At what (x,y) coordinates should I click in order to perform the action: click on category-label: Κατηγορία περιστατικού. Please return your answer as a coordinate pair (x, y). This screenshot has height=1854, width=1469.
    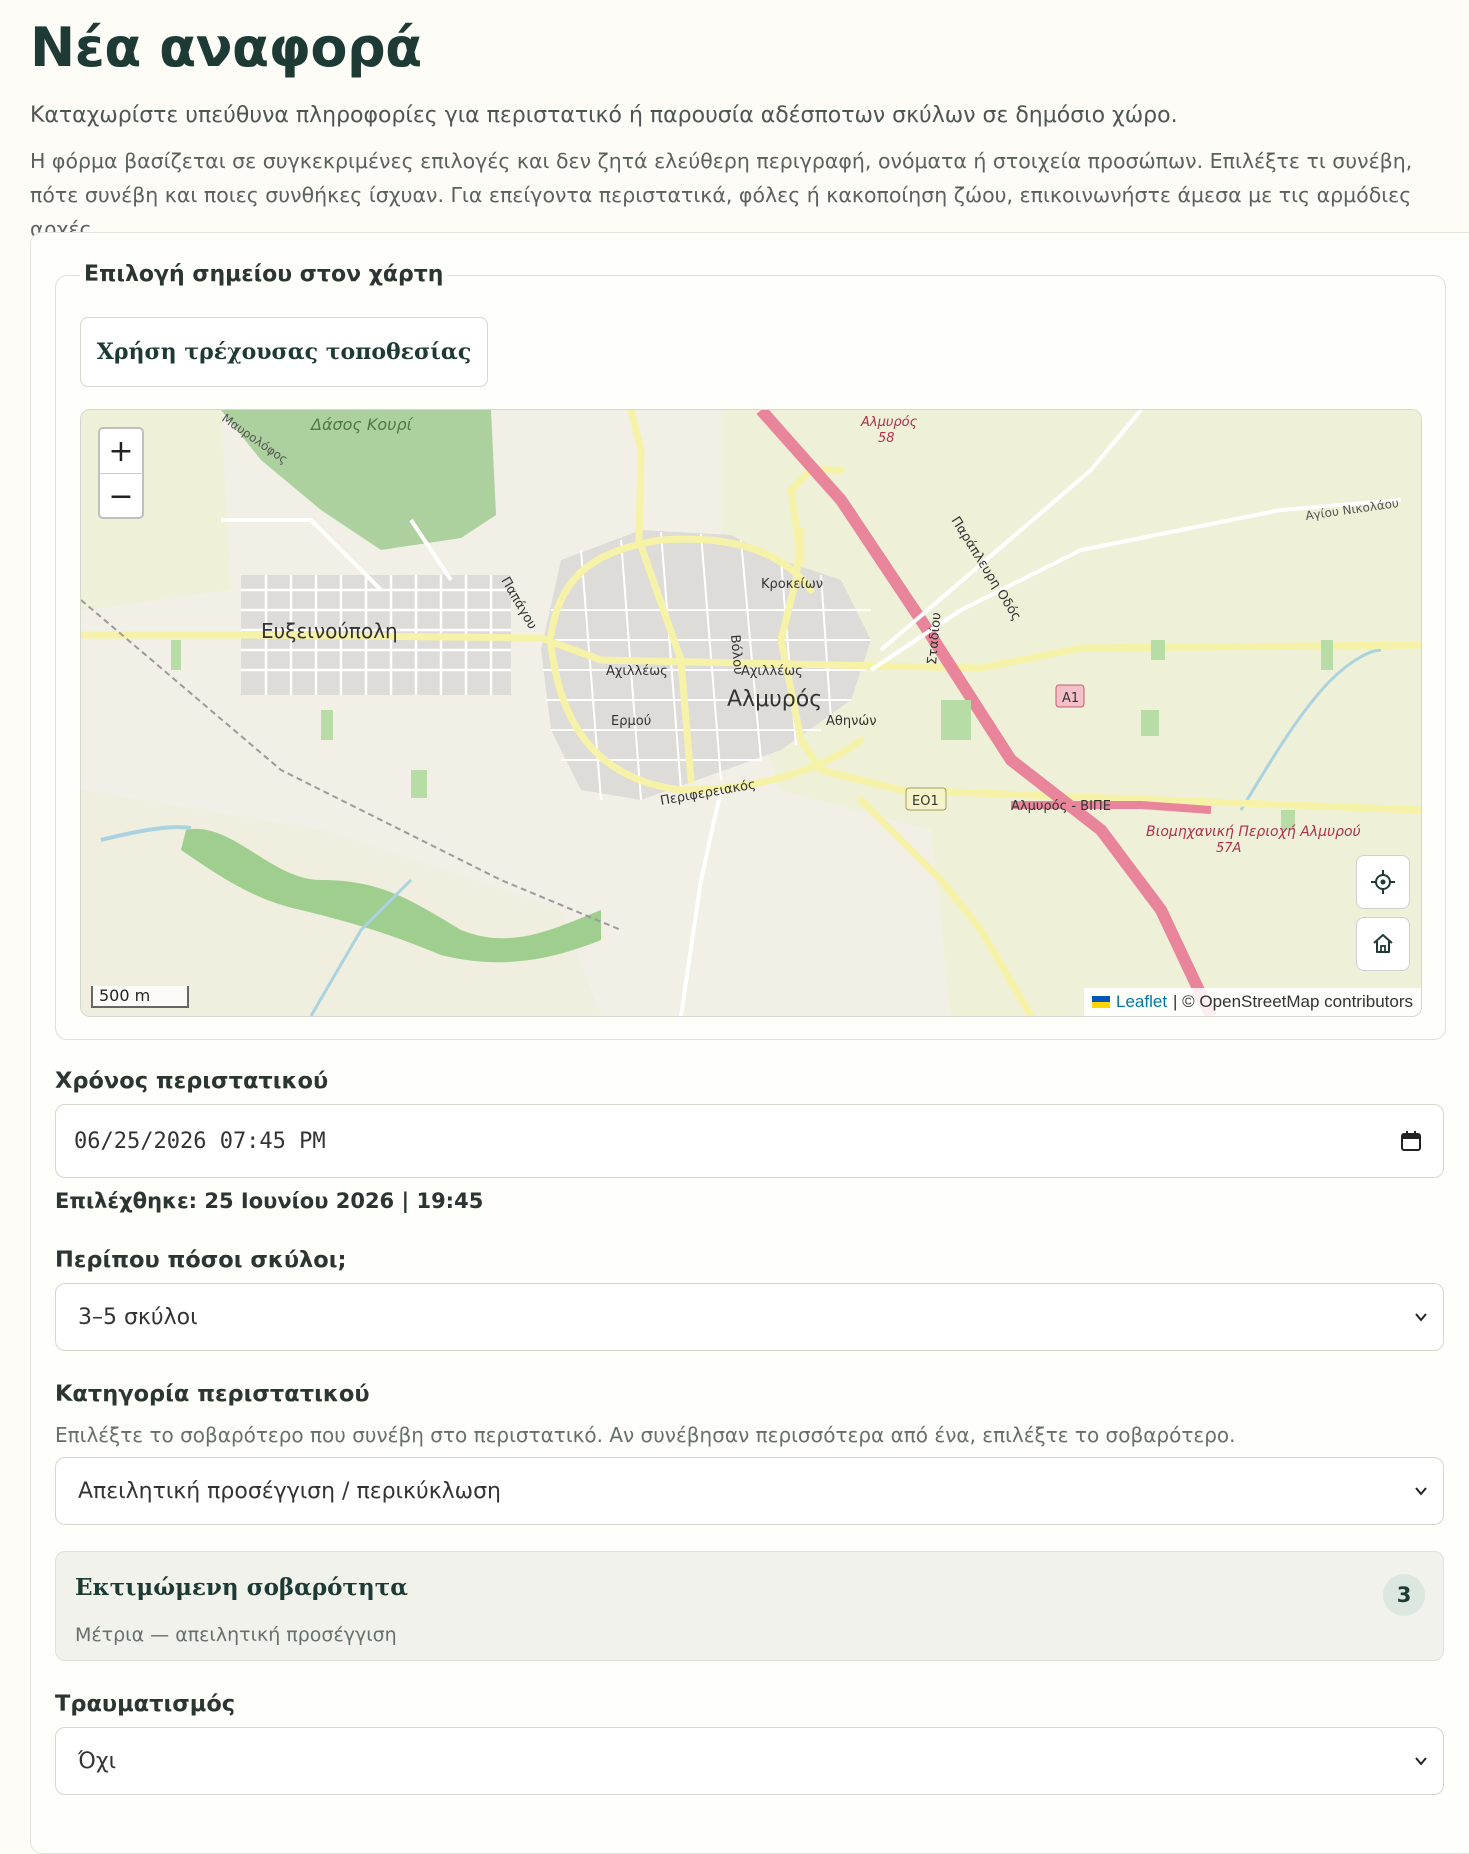
    Looking at the image, I should click on (212, 1394).